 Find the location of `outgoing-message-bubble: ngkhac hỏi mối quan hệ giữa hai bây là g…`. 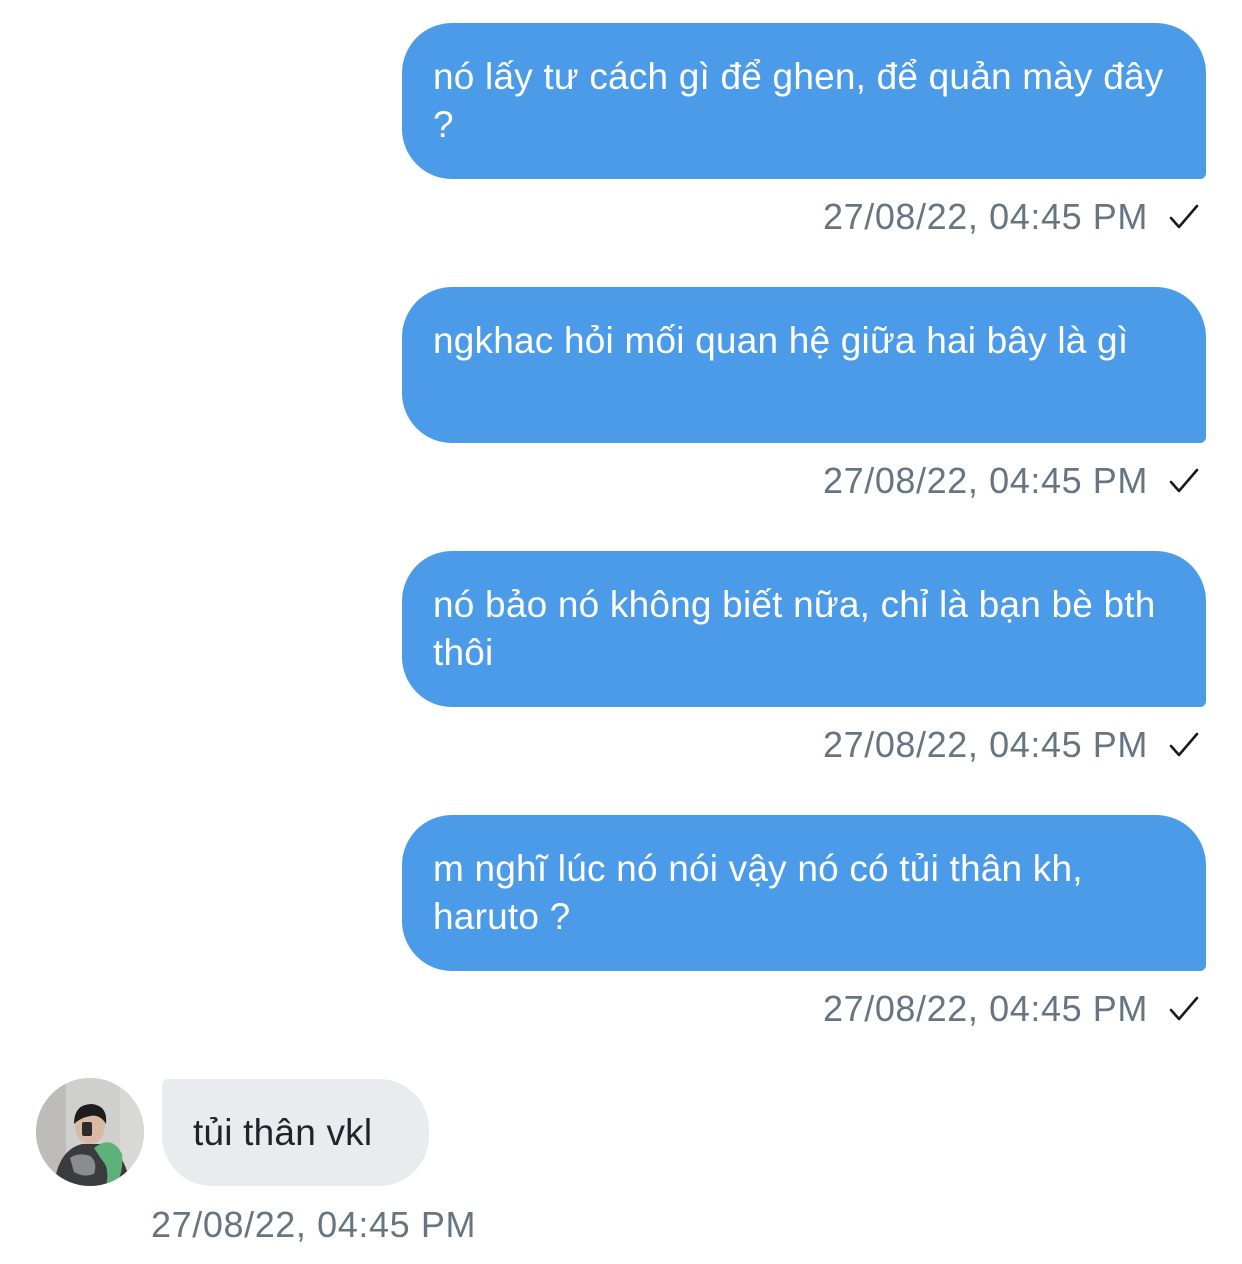

outgoing-message-bubble: ngkhac hỏi mối quan hệ giữa hai bây là g… is located at coordinates (804, 365).